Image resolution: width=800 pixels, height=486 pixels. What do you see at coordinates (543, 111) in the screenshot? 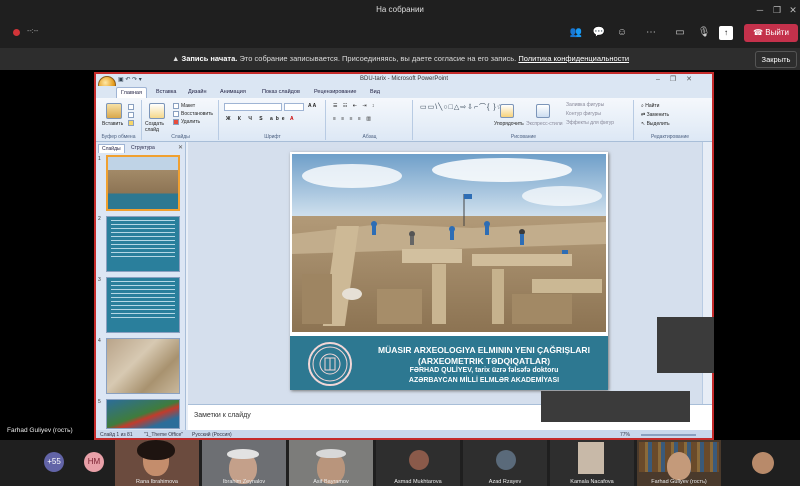
I see `quick-styles-icon` at bounding box center [543, 111].